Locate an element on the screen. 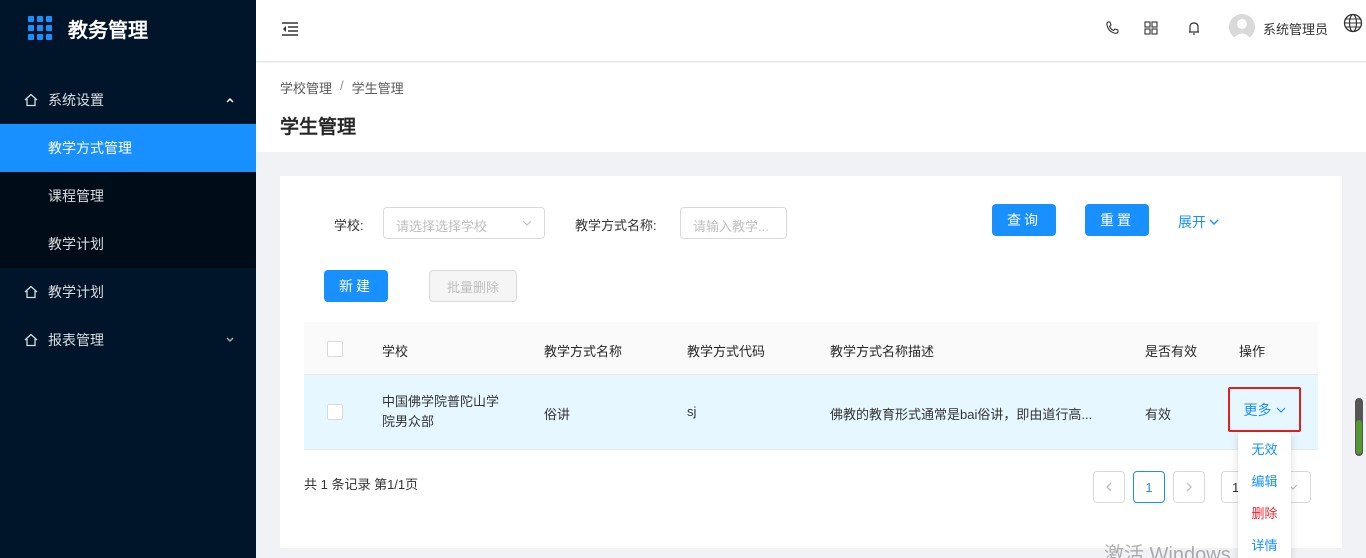  sidebar-item-label: 报表管理 is located at coordinates (76, 340).